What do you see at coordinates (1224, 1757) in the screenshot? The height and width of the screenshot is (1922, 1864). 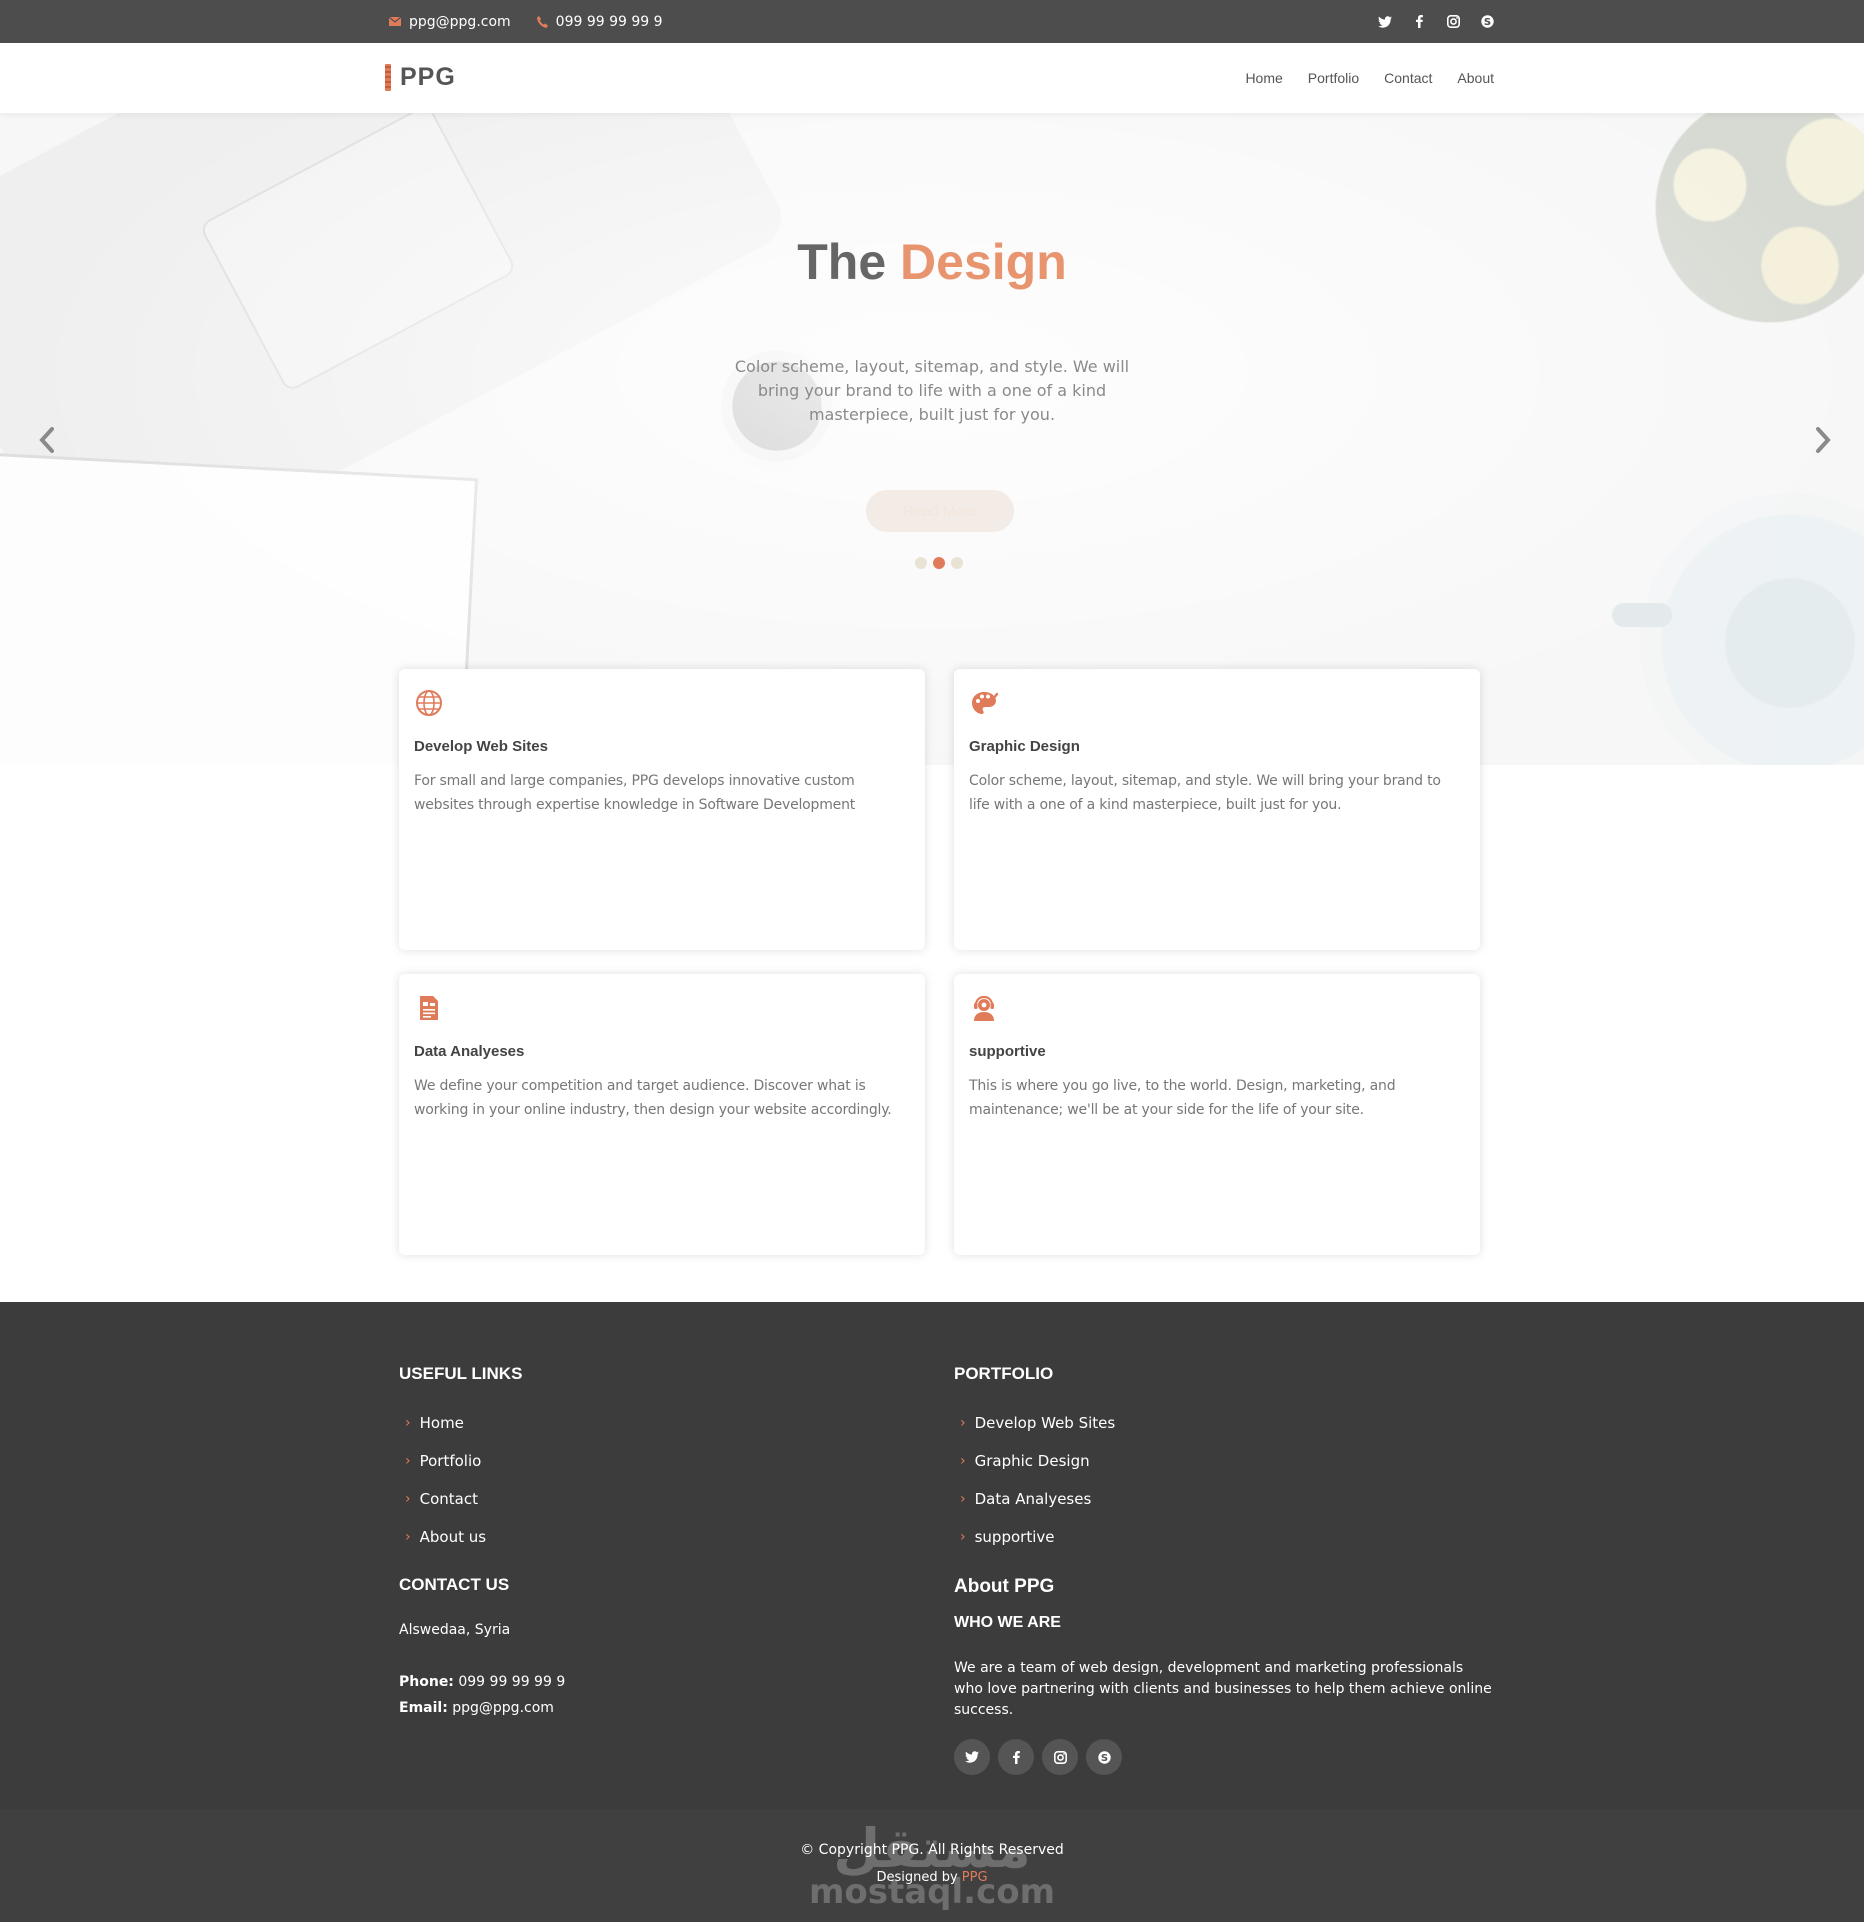 I see `footer-social-links: S` at bounding box center [1224, 1757].